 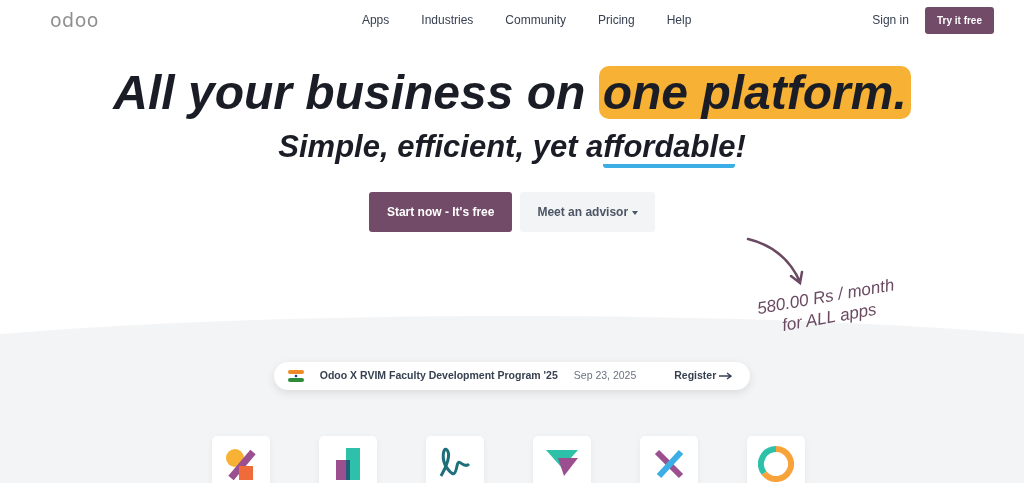 I want to click on nav-link: Help, so click(x=679, y=20).